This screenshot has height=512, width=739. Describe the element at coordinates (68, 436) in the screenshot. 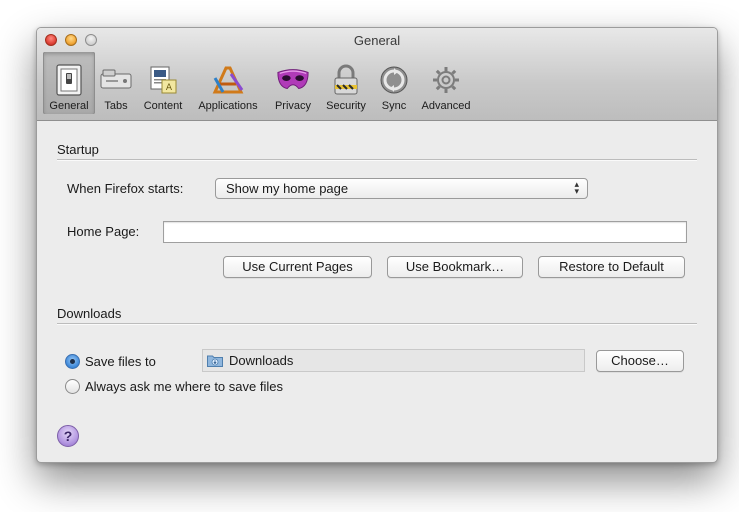

I see `help-button: ?` at that location.